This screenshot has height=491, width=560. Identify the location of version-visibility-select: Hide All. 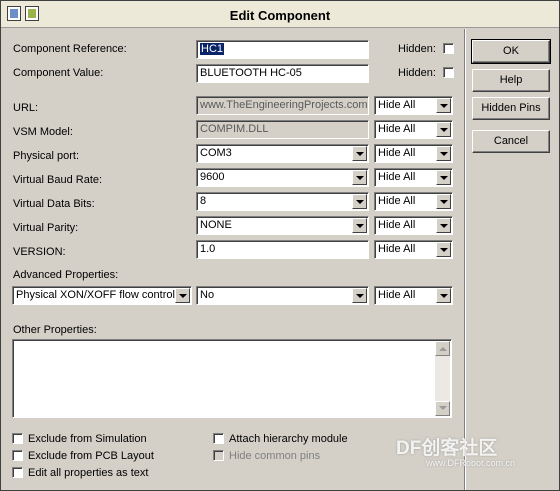
(413, 249).